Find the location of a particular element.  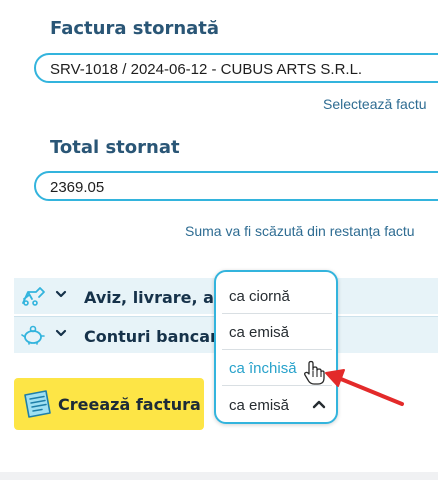

create-invoice-label: Creează factura is located at coordinates (129, 404).